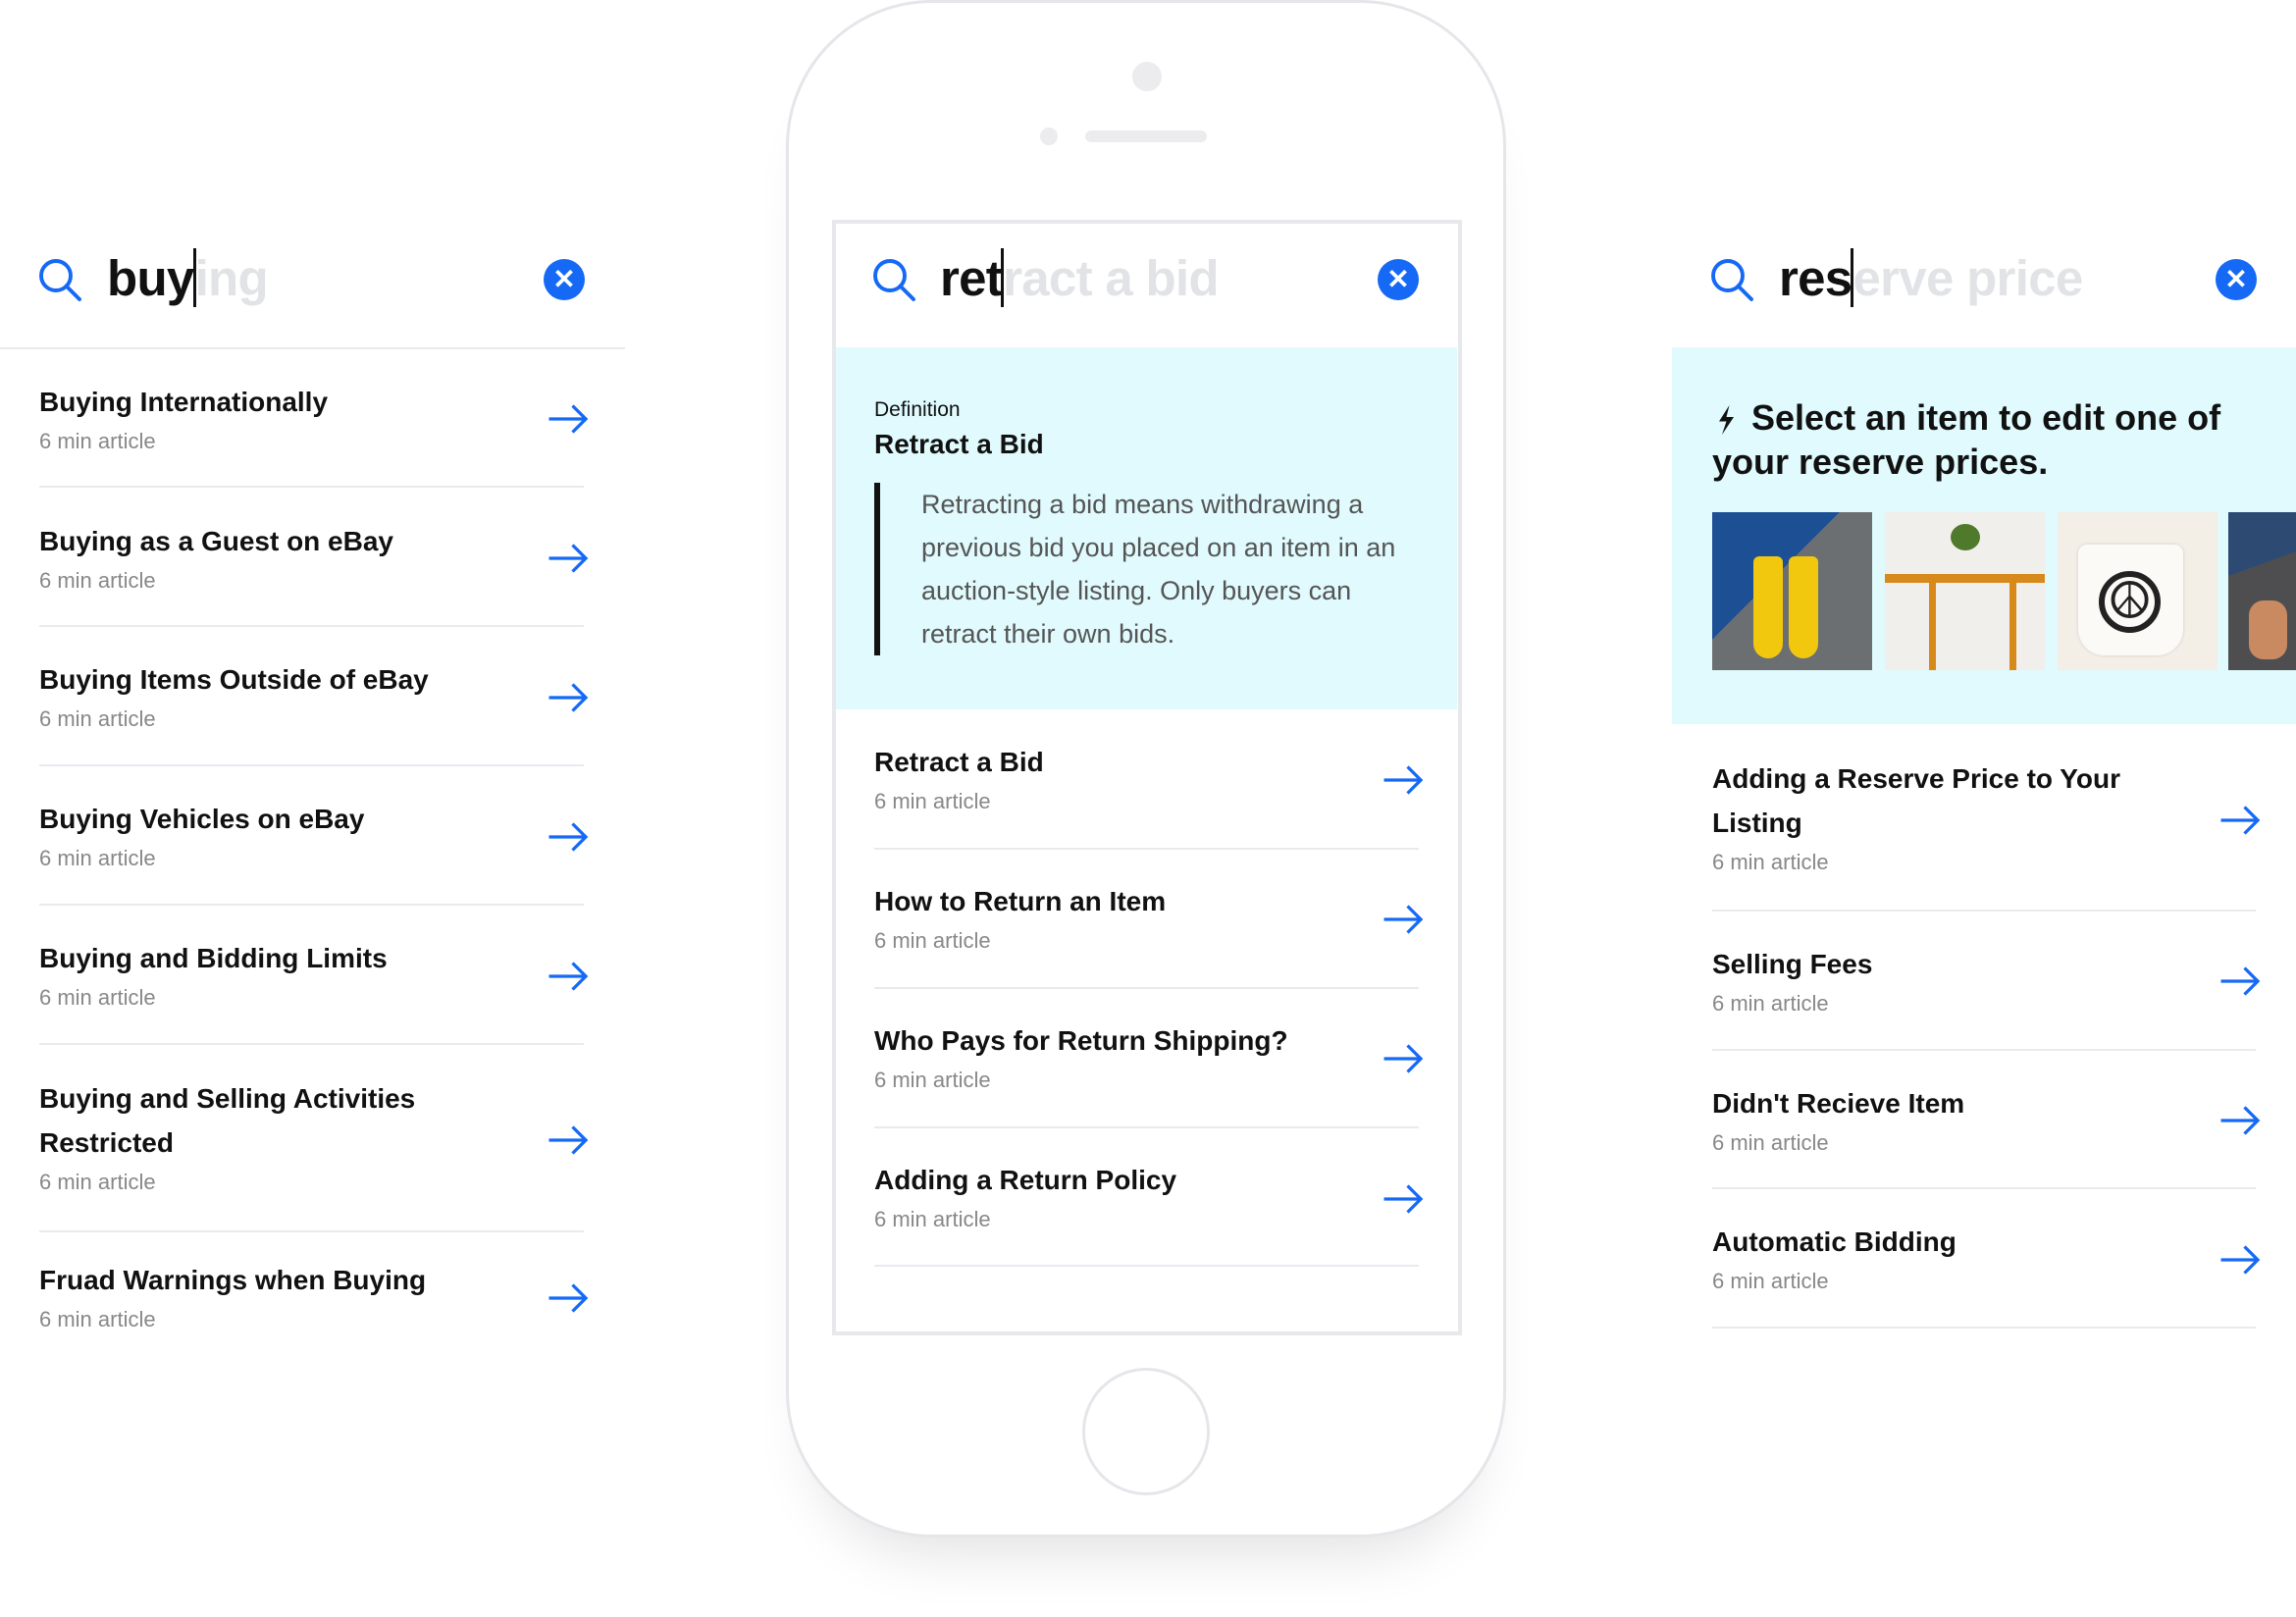  What do you see at coordinates (2130, 602) in the screenshot?
I see `peace-sign-icon: ☮` at bounding box center [2130, 602].